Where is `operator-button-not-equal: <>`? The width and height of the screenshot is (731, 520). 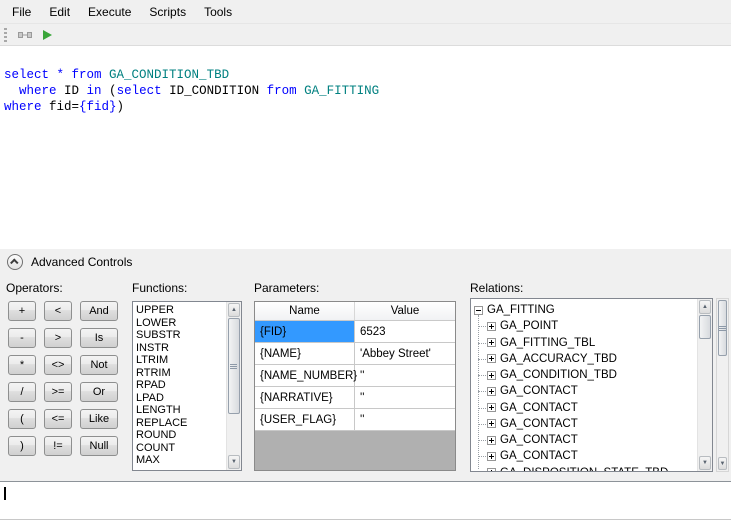 operator-button-not-equal: <> is located at coordinates (58, 365).